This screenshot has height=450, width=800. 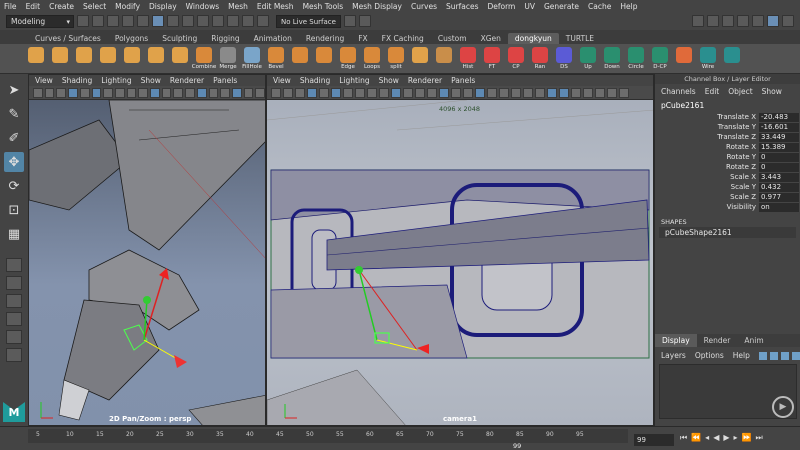 What do you see at coordinates (143, 21) in the screenshot?
I see `redo-icon` at bounding box center [143, 21].